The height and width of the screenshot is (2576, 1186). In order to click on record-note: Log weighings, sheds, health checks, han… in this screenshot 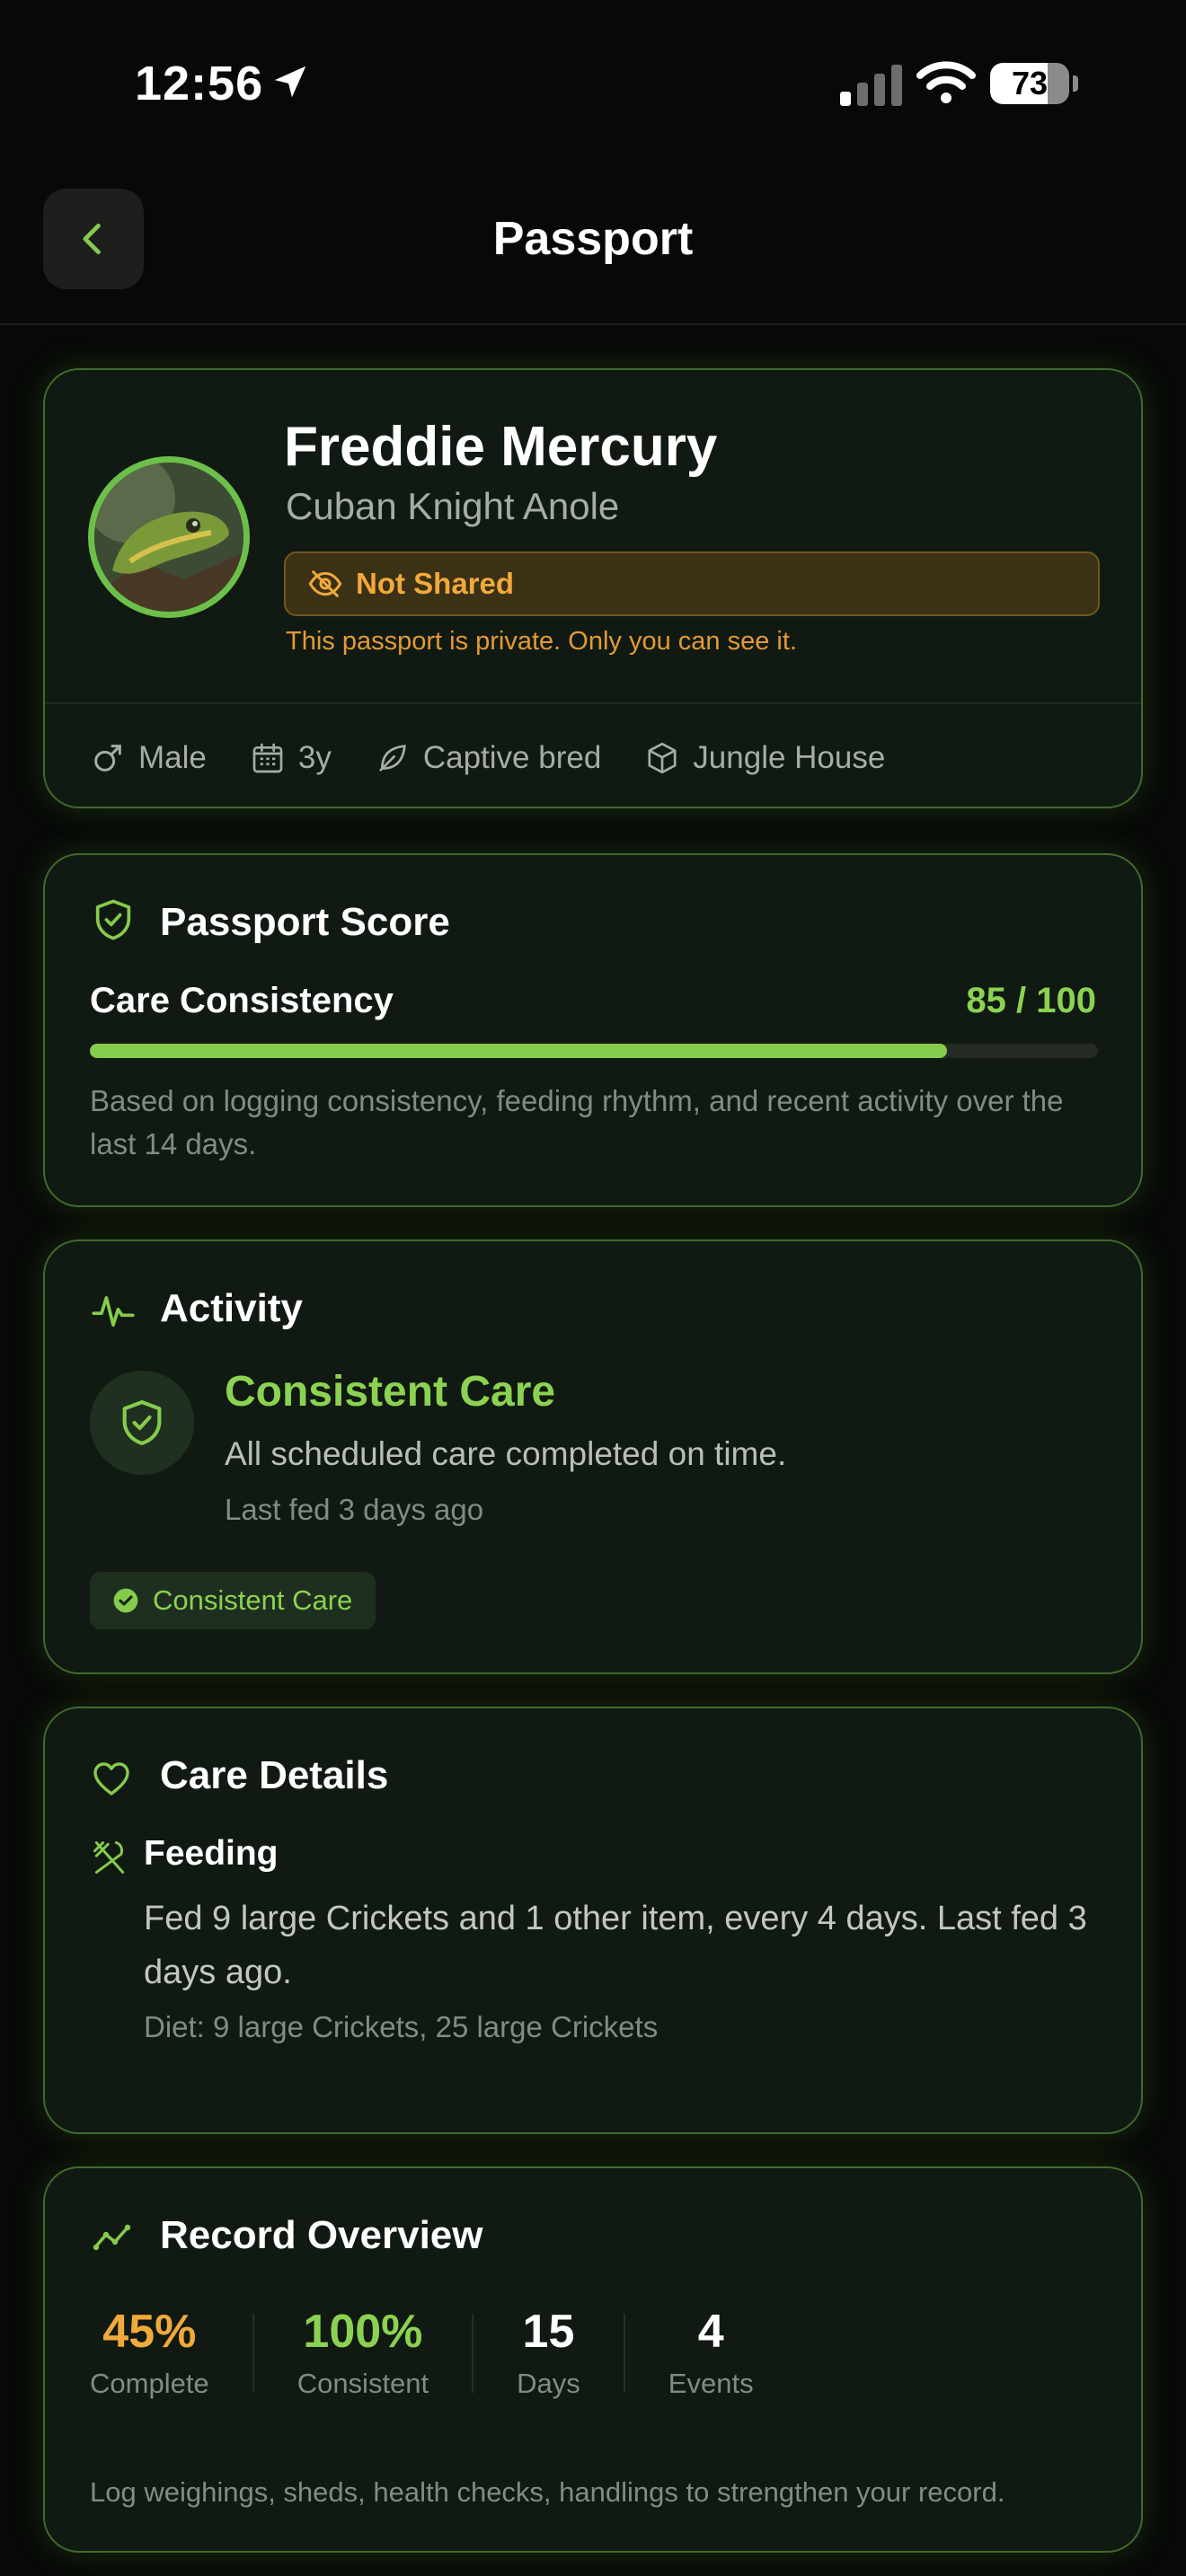, I will do `click(547, 2492)`.